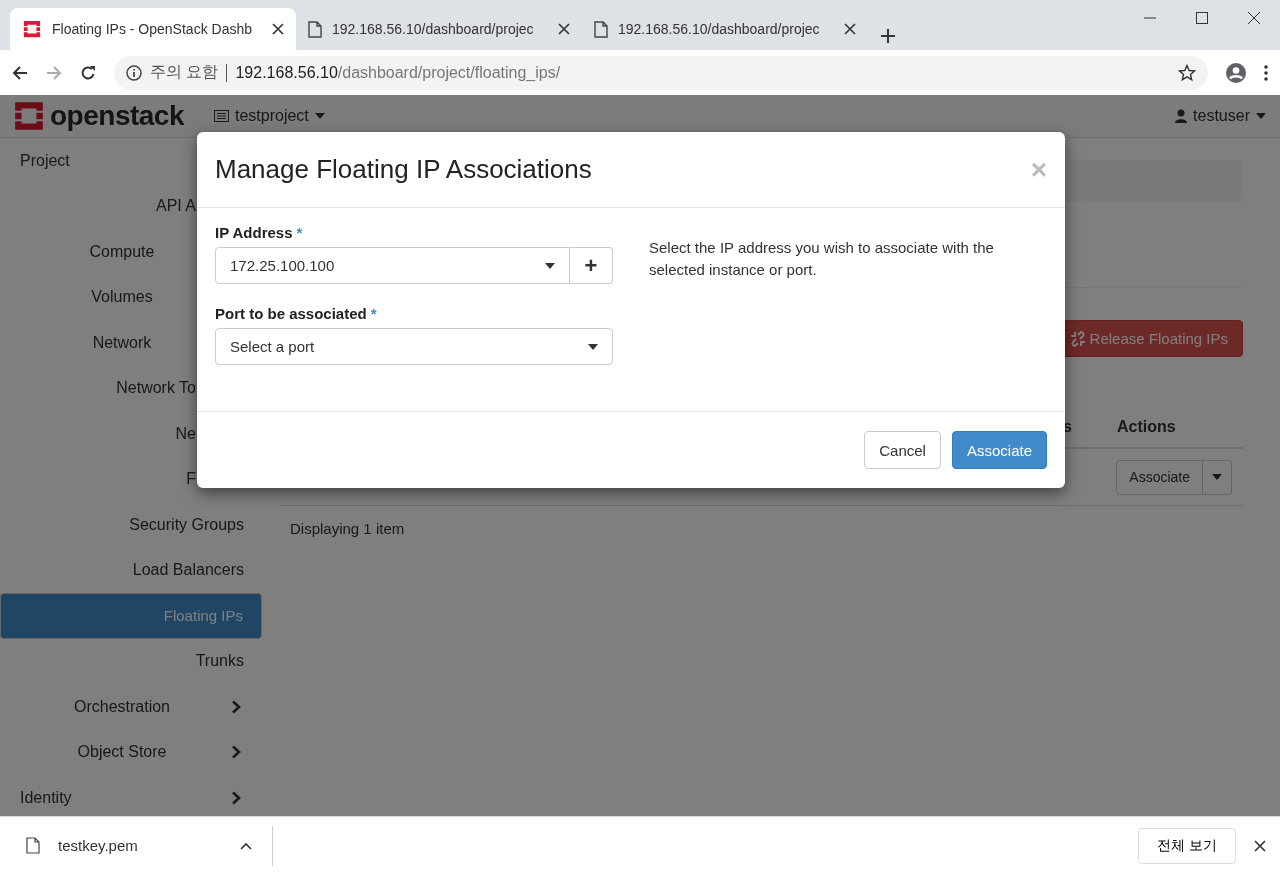  Describe the element at coordinates (1187, 845) in the screenshot. I see `show-all-button: 전체 보기` at that location.